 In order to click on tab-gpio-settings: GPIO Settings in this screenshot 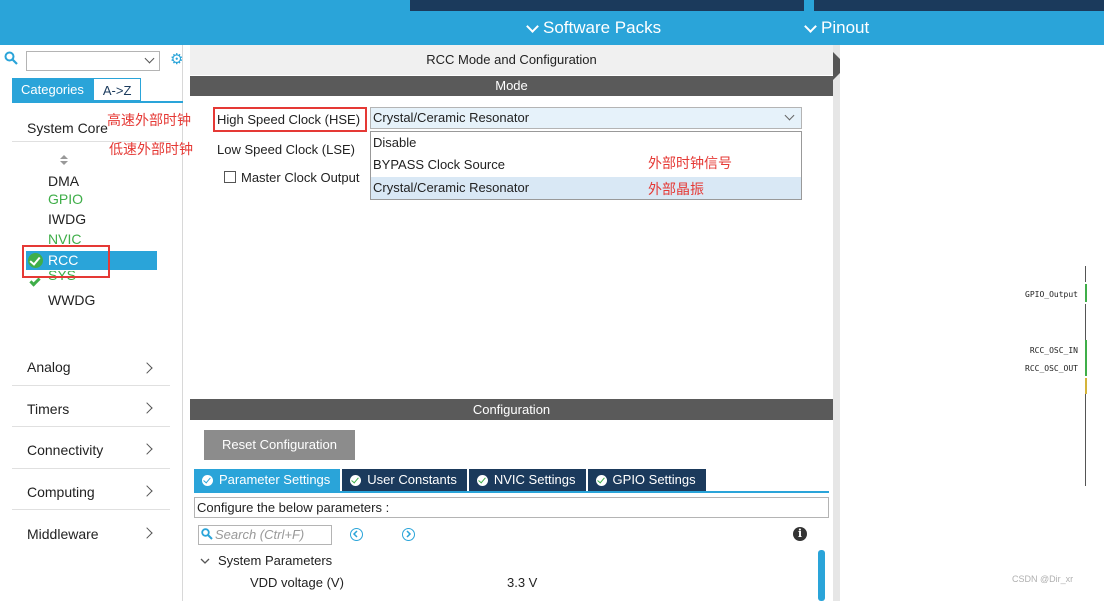, I will do `click(646, 480)`.